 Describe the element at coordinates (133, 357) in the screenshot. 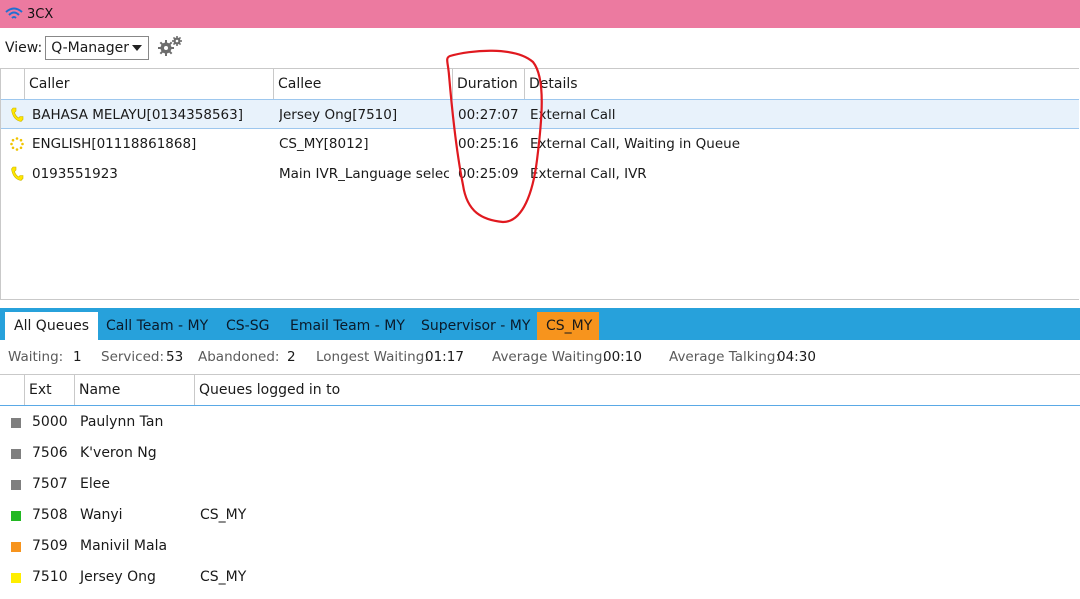

I see `serviced-label: Serviced:` at that location.